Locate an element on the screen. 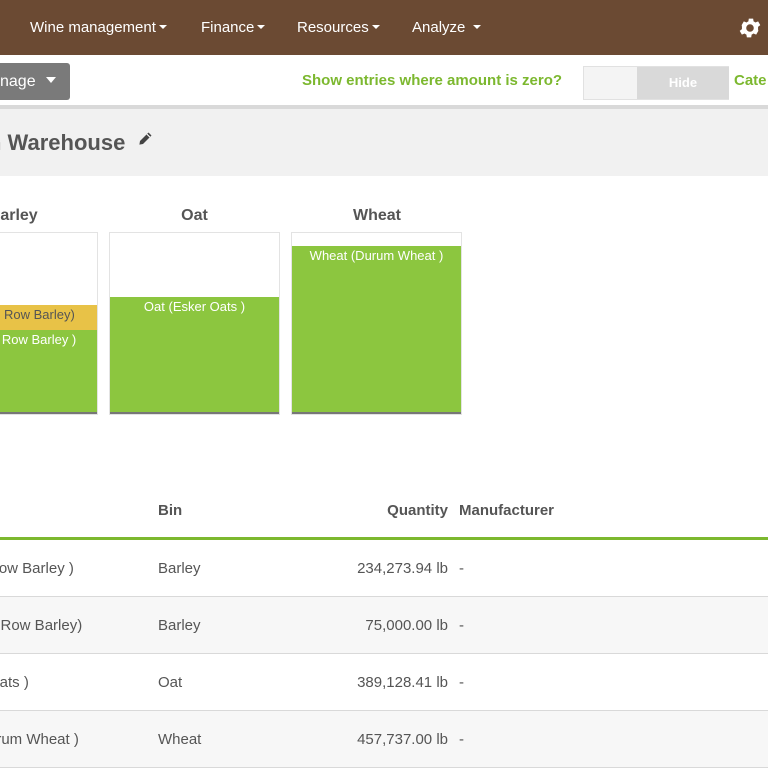 The image size is (768, 768). nav-analyze-label: Analyze is located at coordinates (439, 27).